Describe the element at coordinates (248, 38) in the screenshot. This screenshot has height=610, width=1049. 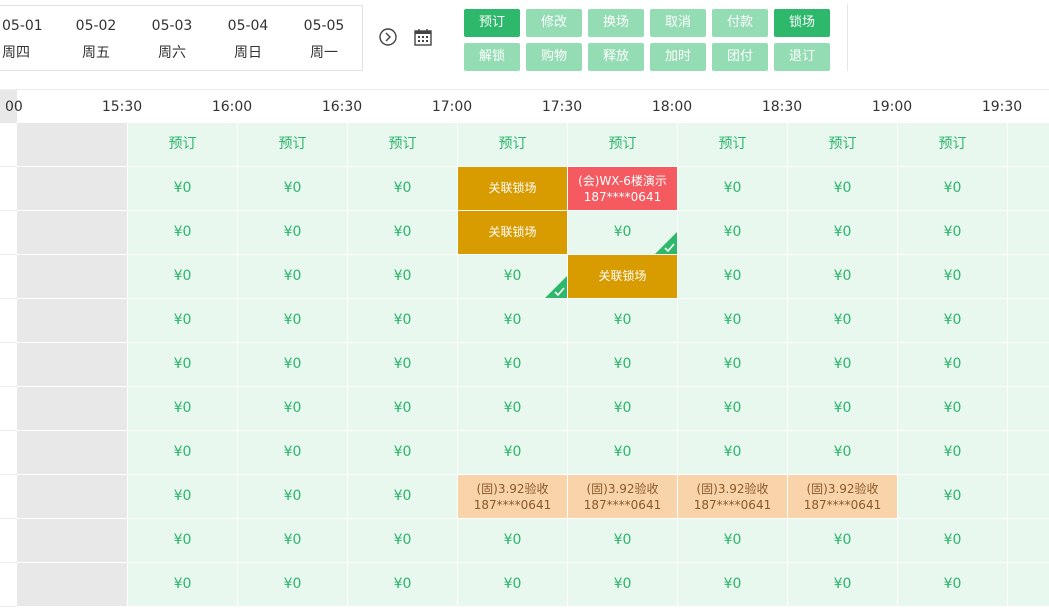
I see `date-tab-3: 05-04 周日` at that location.